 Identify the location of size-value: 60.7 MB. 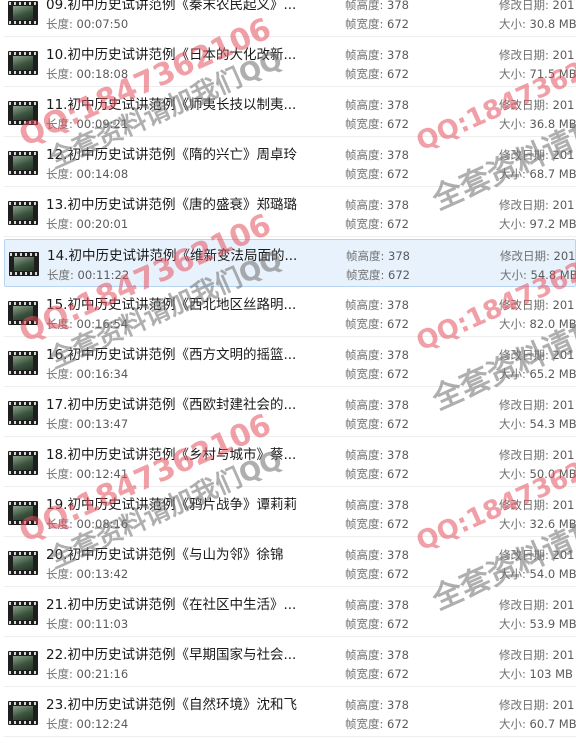
(552, 724).